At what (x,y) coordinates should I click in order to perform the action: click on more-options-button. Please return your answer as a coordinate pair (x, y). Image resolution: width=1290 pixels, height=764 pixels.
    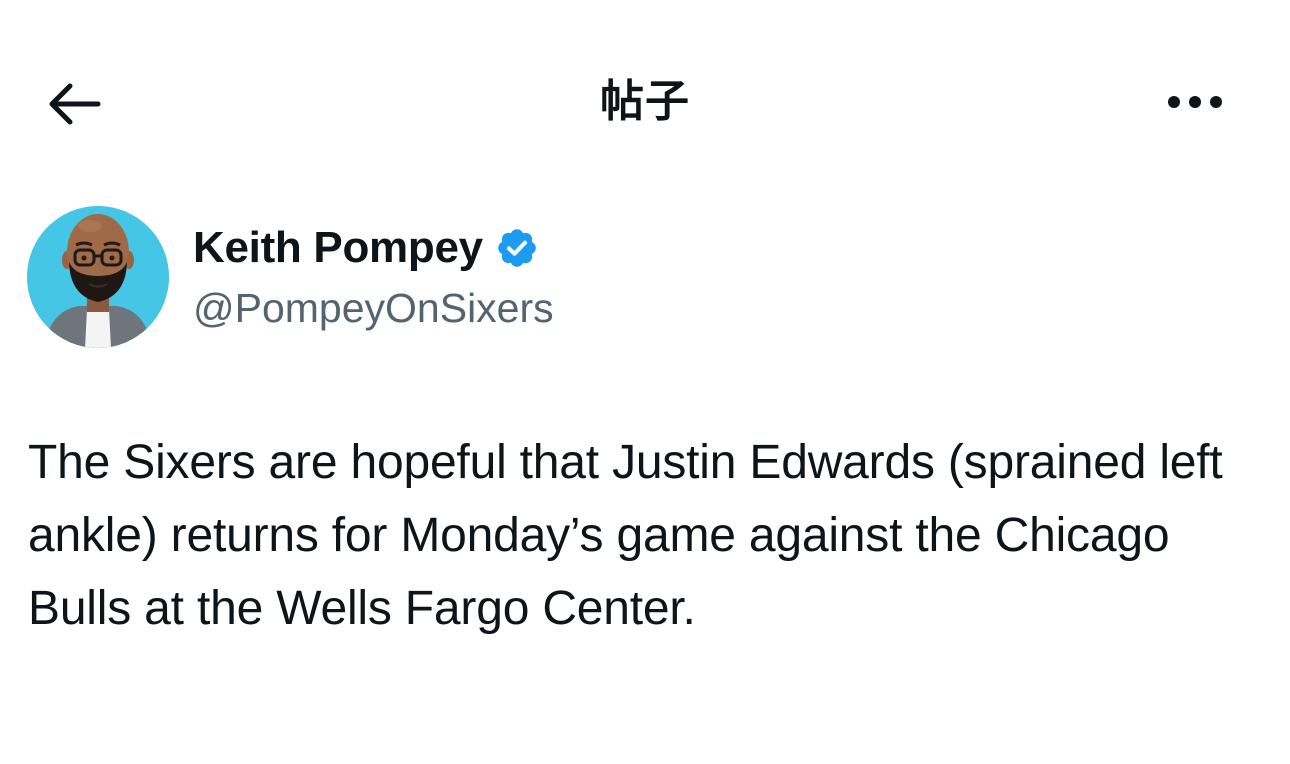
    Looking at the image, I should click on (1195, 102).